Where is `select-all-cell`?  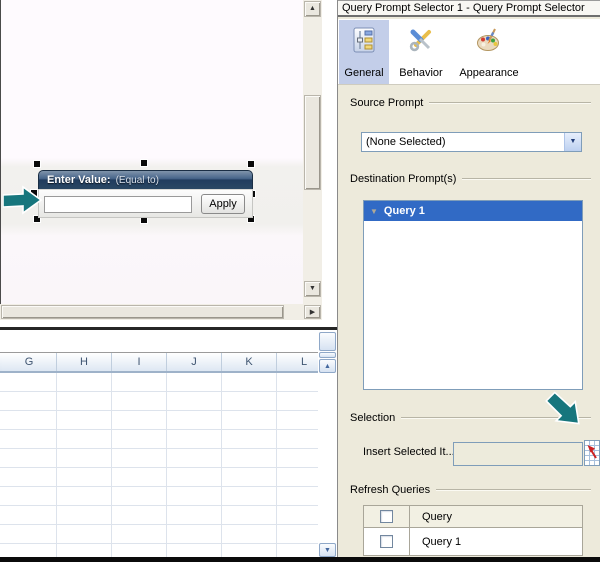
select-all-cell is located at coordinates (387, 516).